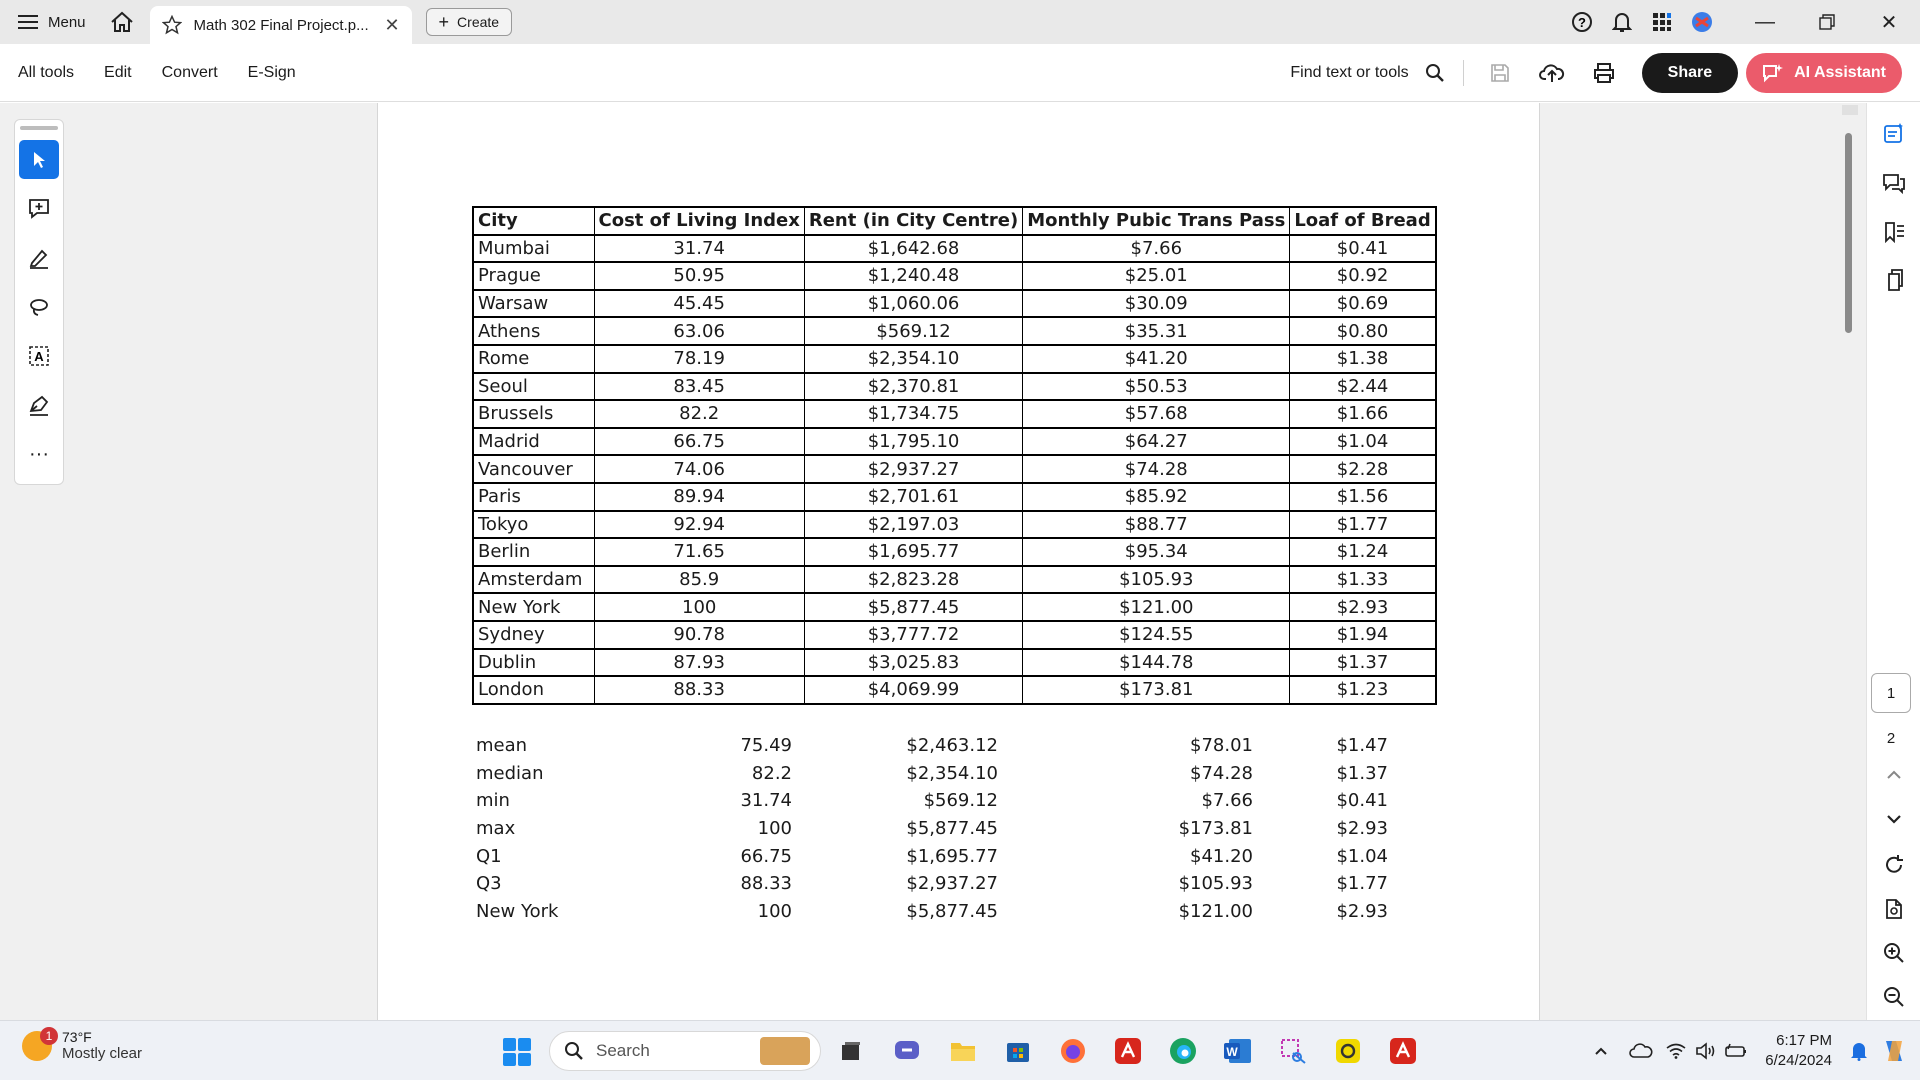 The height and width of the screenshot is (1081, 1920). I want to click on taskbar-search: Search, so click(685, 1051).